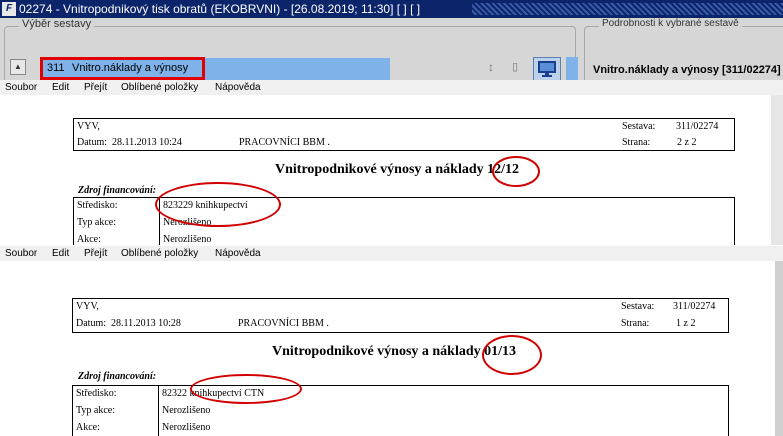  I want to click on pdf-icon: ▯, so click(515, 66).